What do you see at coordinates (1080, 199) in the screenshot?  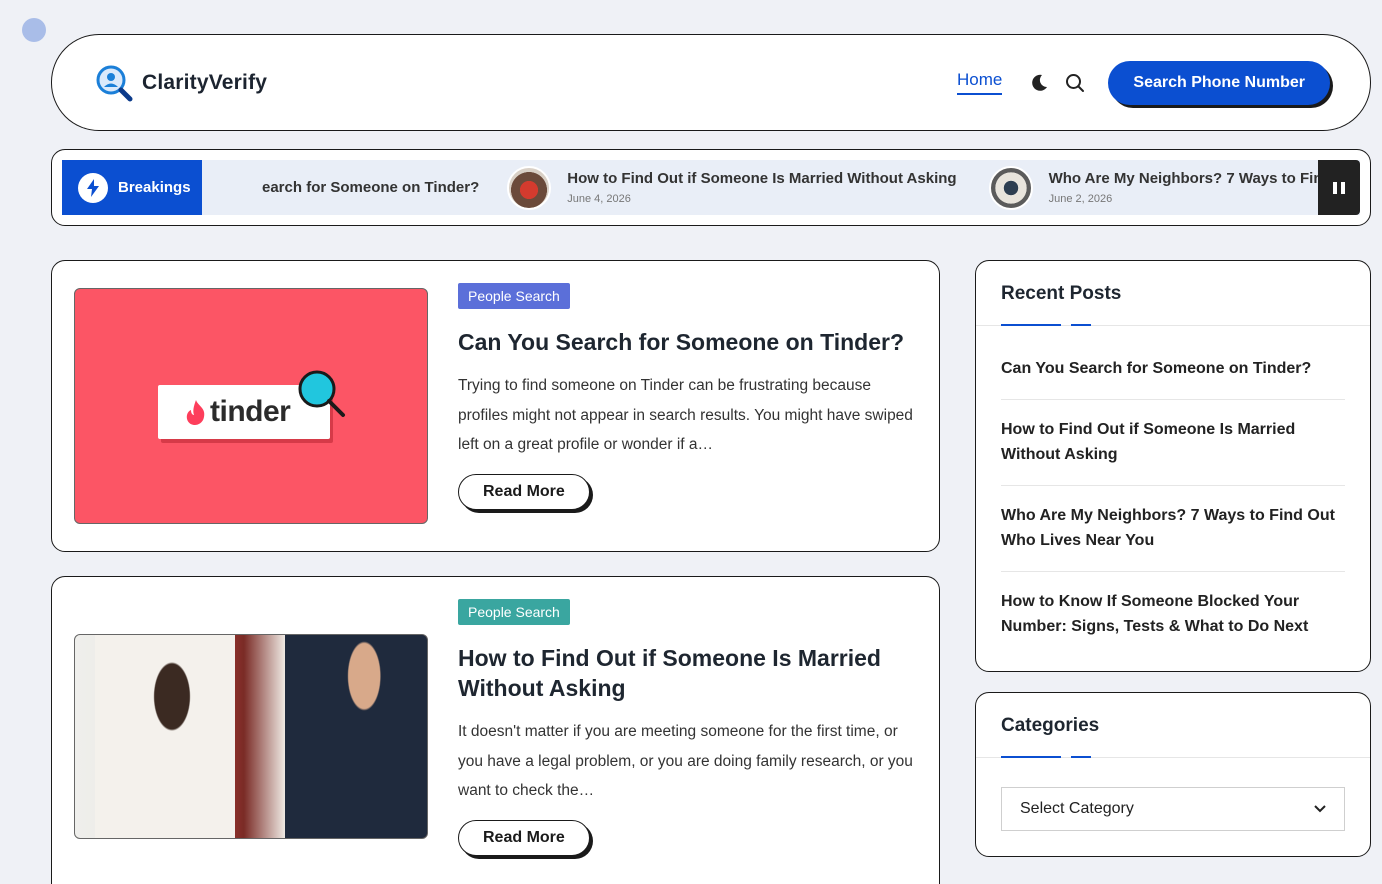 I see `ticker-item-date: June 2, 2026` at bounding box center [1080, 199].